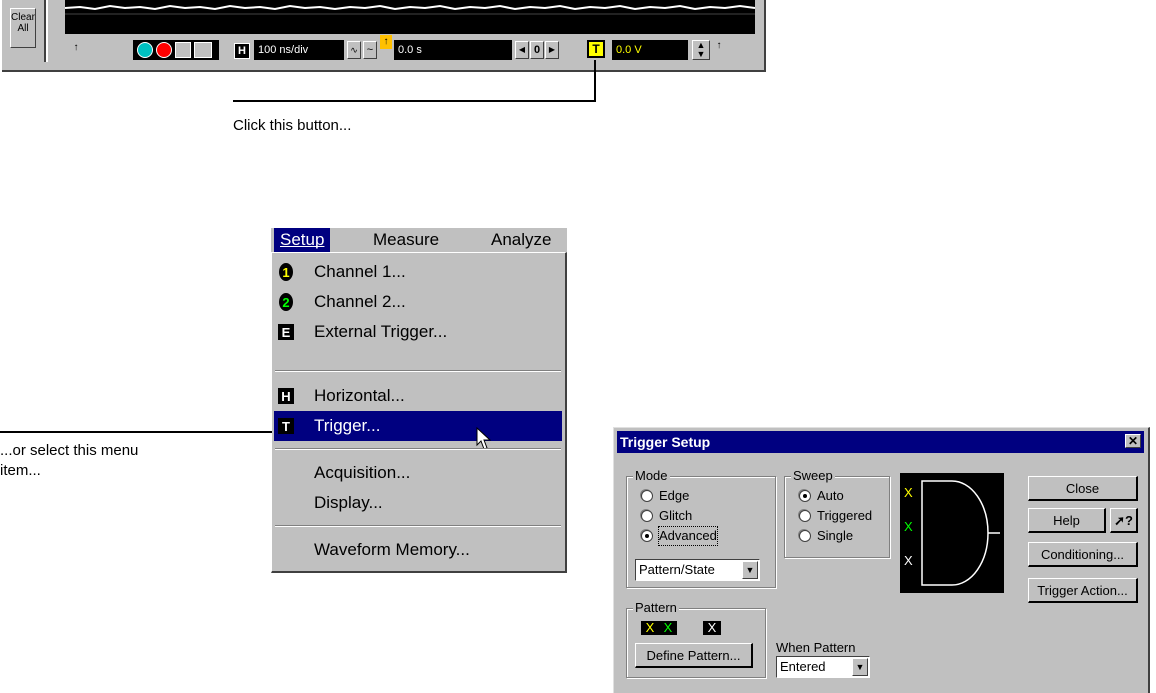 This screenshot has width=1156, height=693. I want to click on menu-bar: Setup Measure Analyze, so click(419, 240).